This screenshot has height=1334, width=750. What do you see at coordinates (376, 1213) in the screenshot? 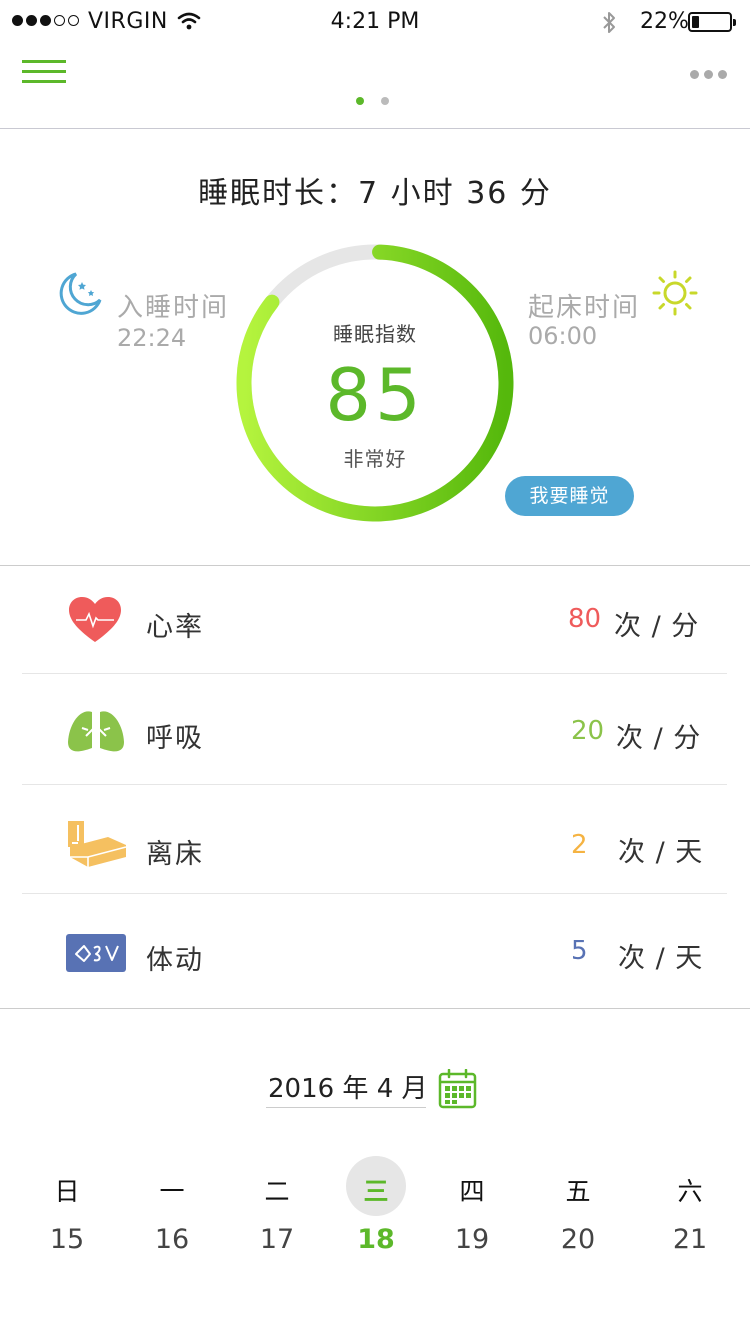
I see `day-column-selected: 三 18` at bounding box center [376, 1213].